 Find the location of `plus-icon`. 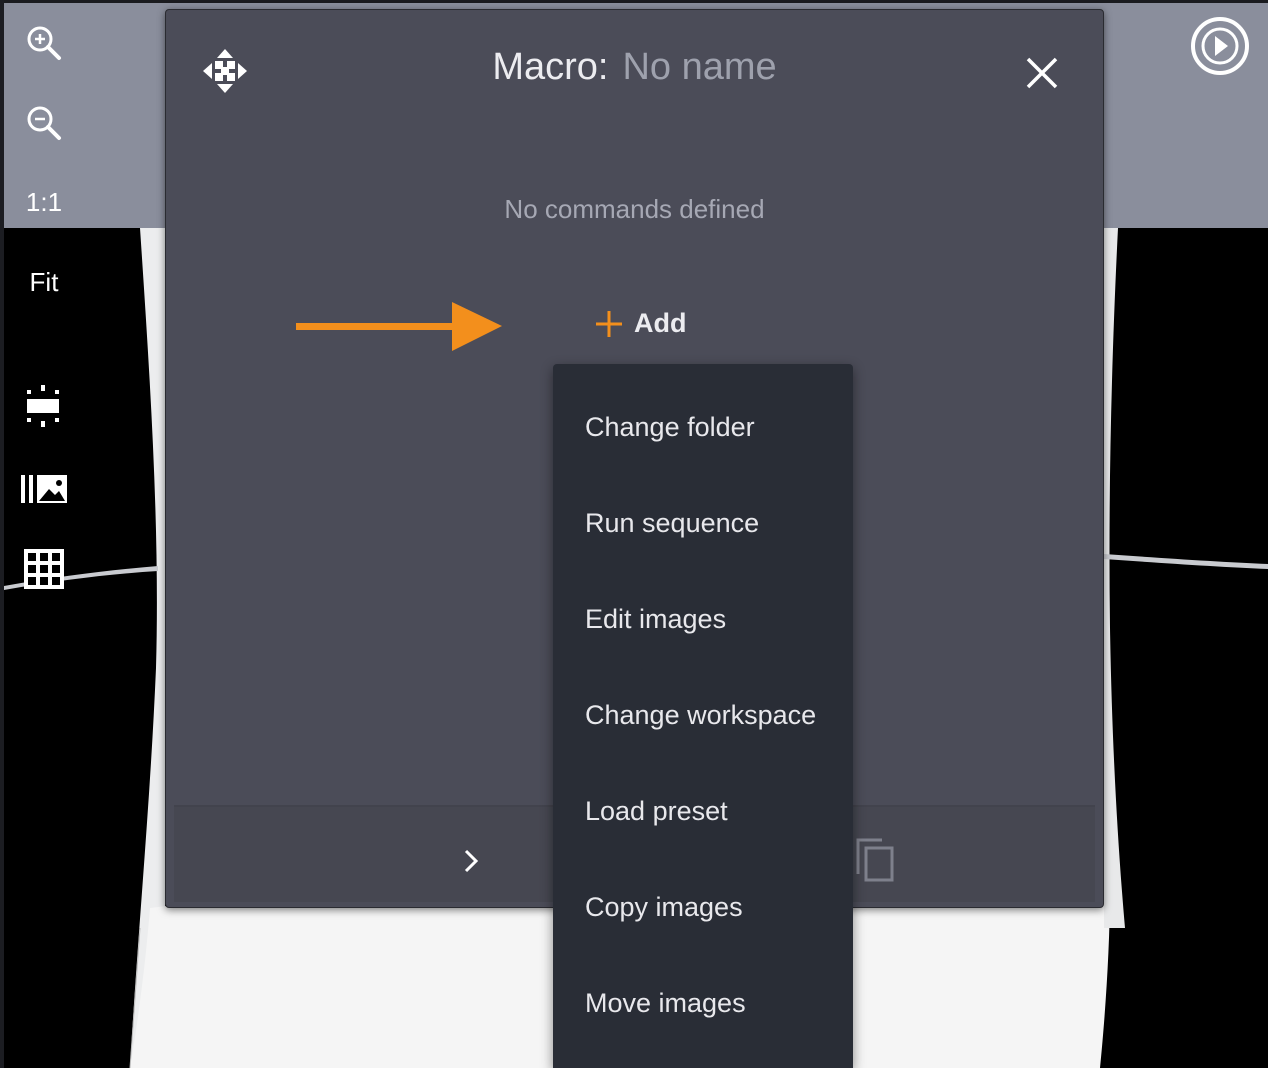

plus-icon is located at coordinates (609, 323).